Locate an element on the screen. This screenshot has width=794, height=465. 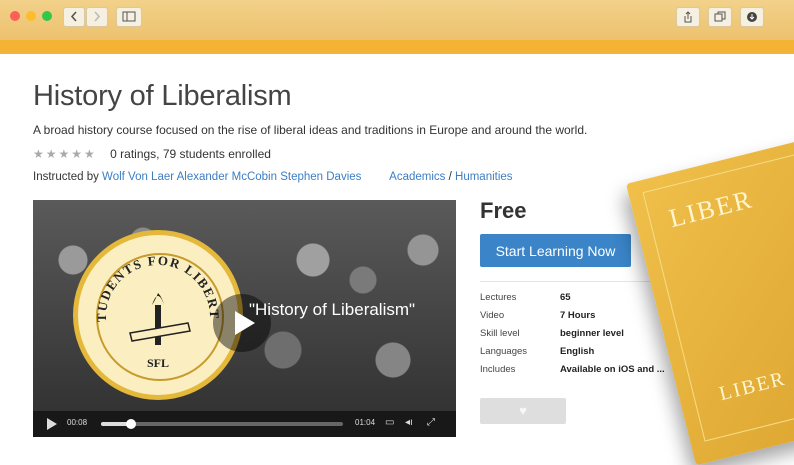
play-icon is located at coordinates (52, 424).